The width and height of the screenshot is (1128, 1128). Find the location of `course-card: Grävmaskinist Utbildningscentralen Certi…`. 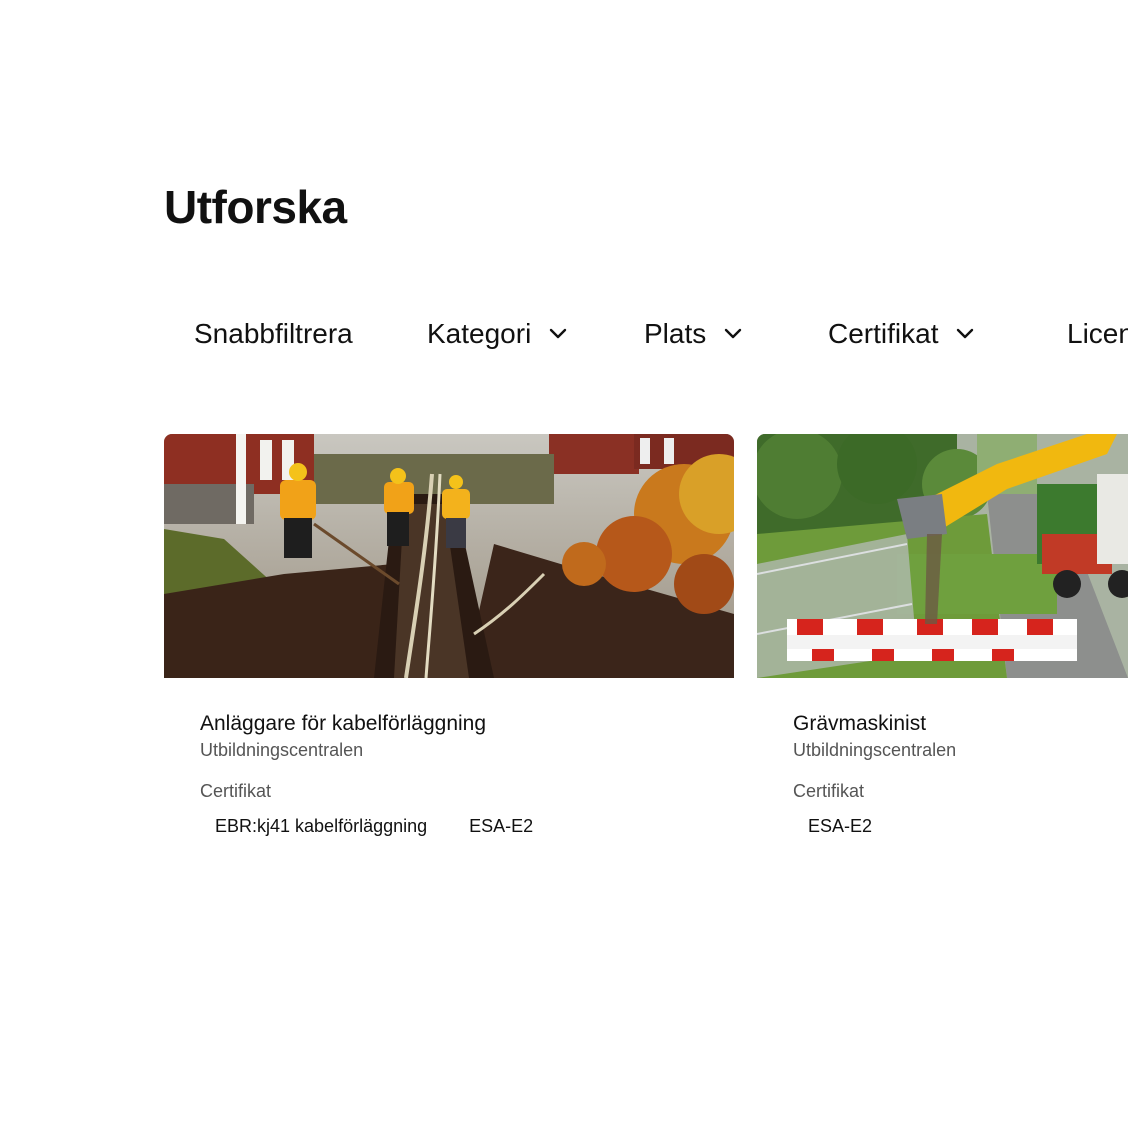

course-card: Grävmaskinist Utbildningscentralen Certi… is located at coordinates (942, 637).